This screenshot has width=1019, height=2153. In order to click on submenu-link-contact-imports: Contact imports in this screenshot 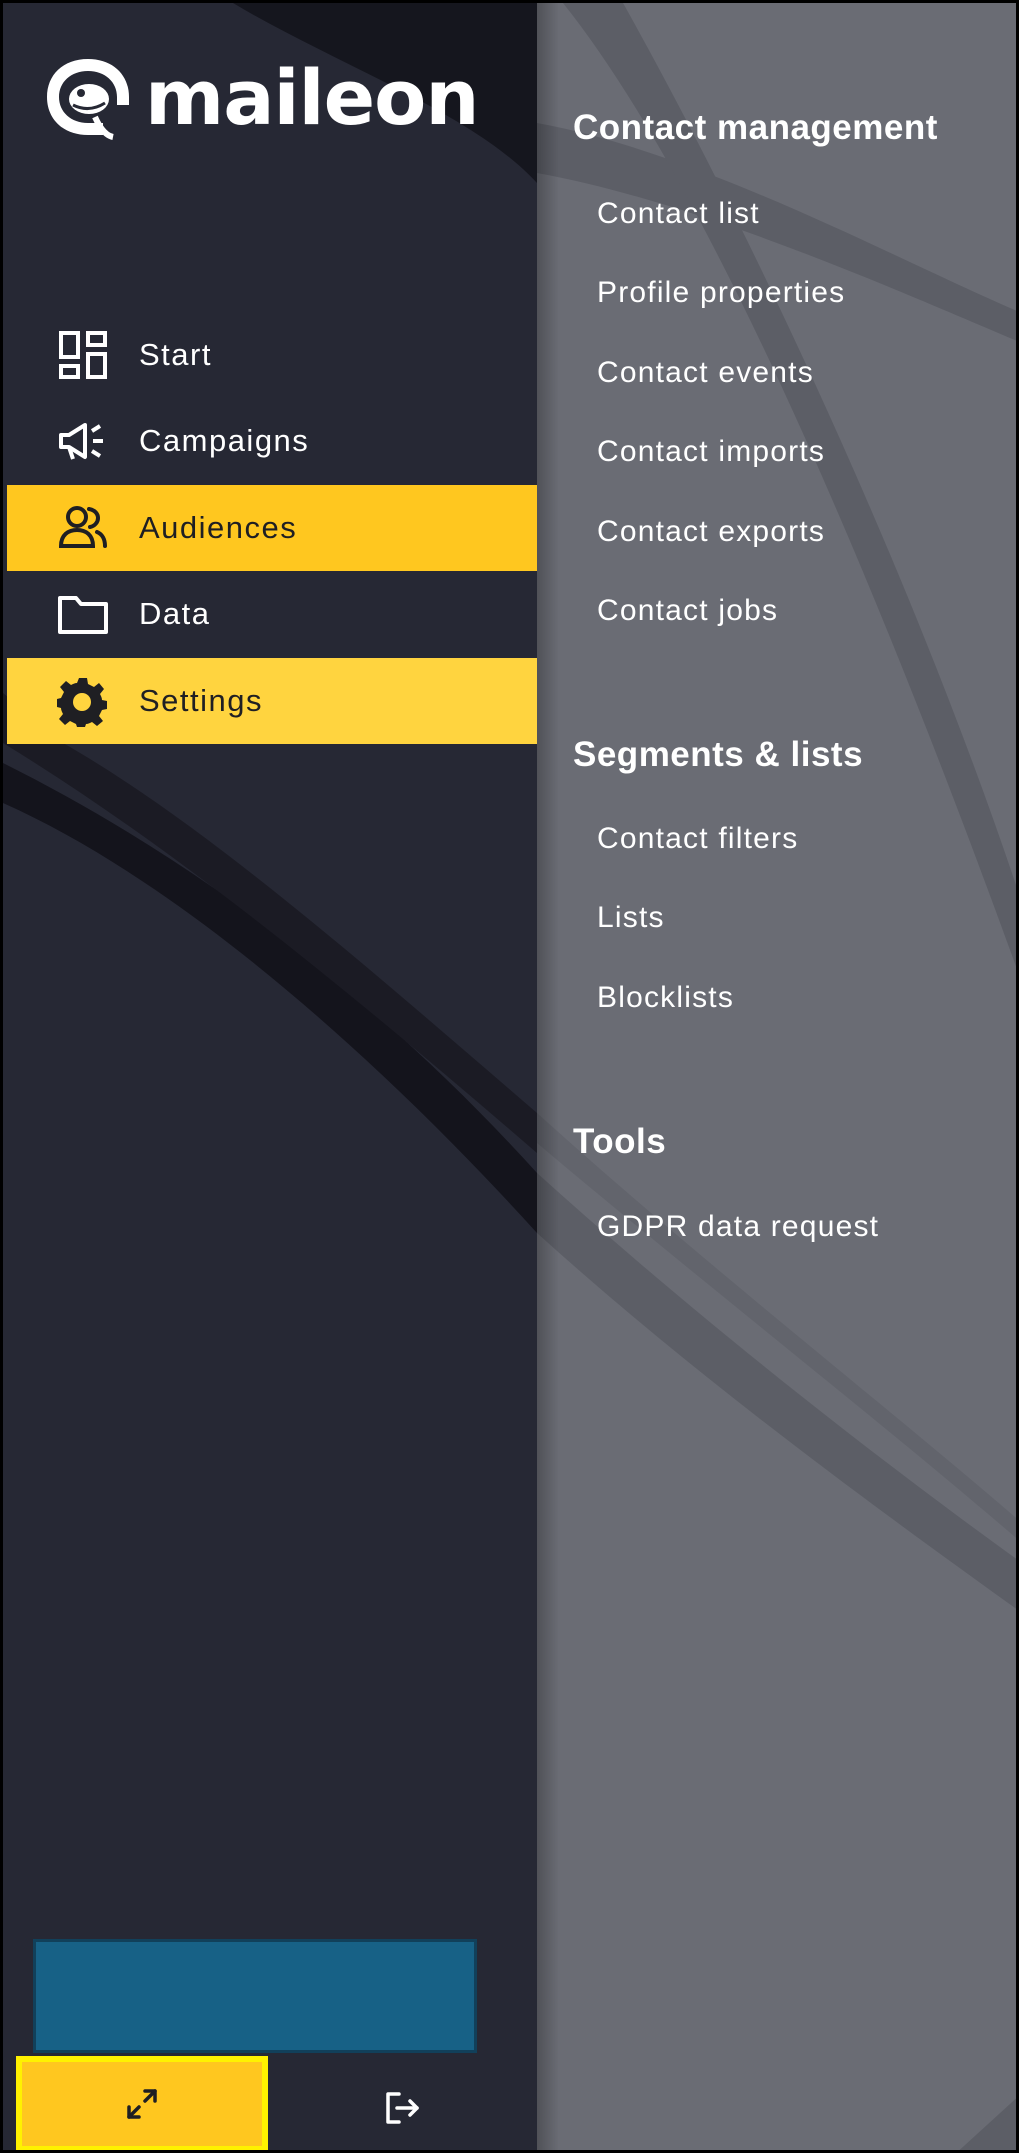, I will do `click(711, 452)`.